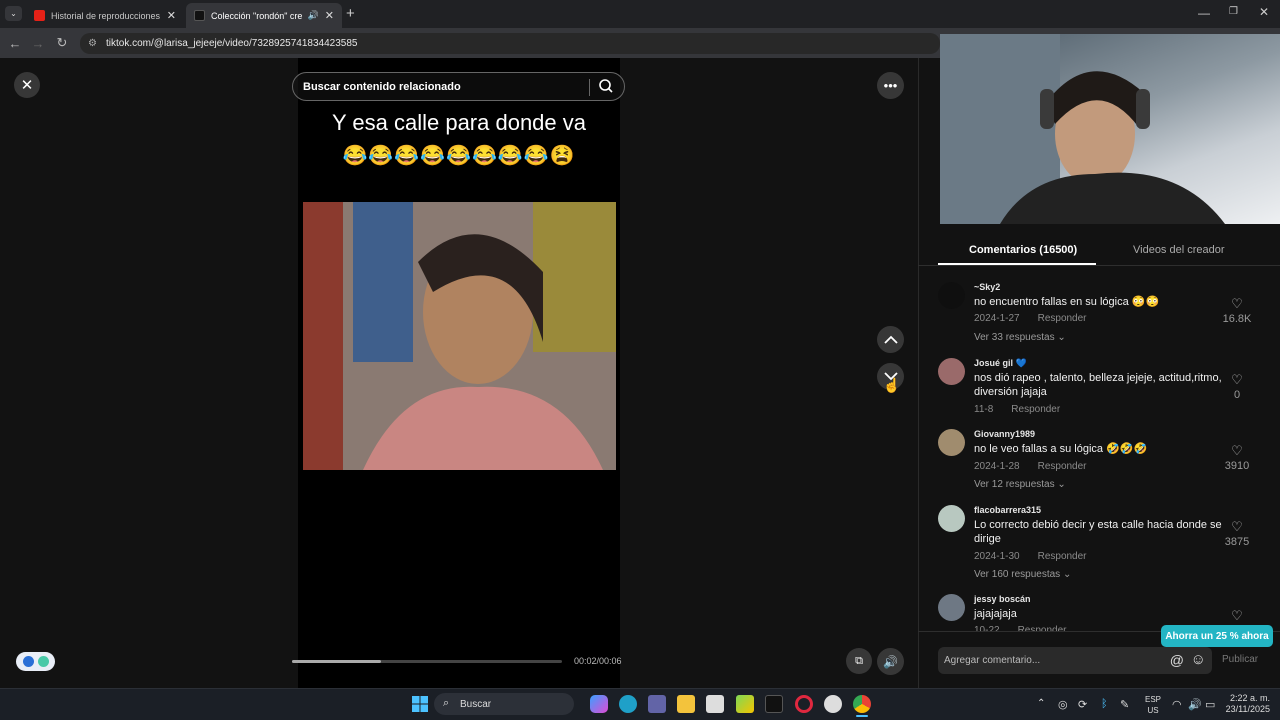 This screenshot has width=1280, height=720. What do you see at coordinates (504, 704) in the screenshot?
I see `taskbar-search-input: ⌕ Buscar` at bounding box center [504, 704].